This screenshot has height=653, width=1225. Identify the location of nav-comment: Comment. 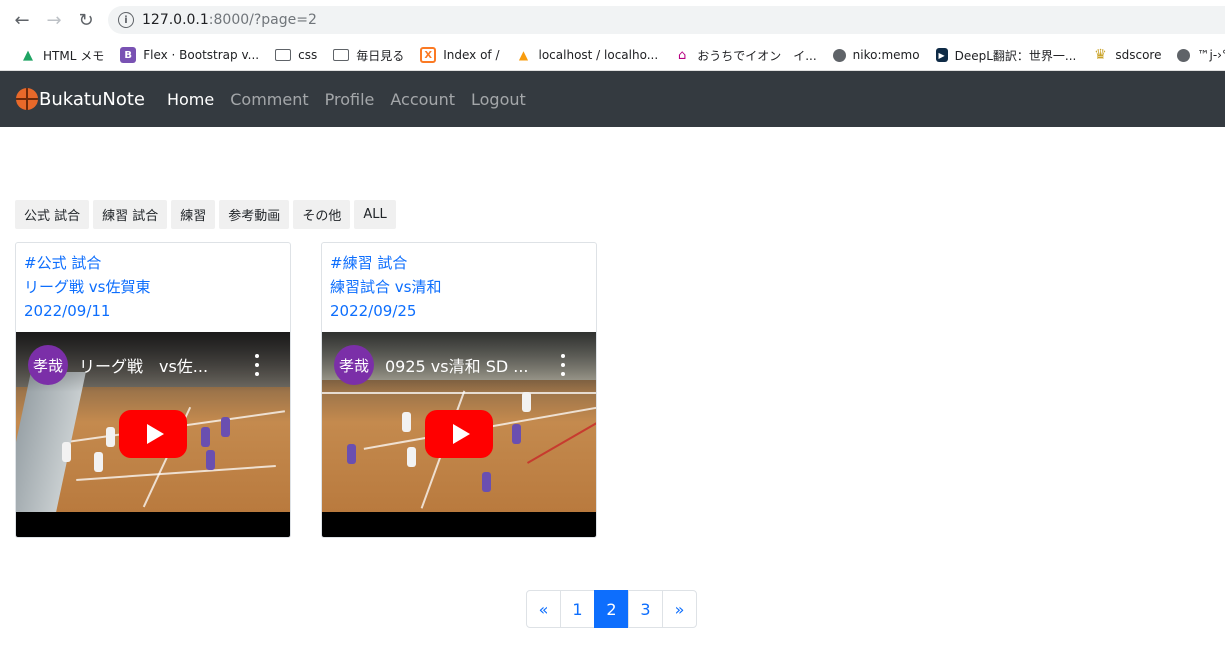
(269, 99).